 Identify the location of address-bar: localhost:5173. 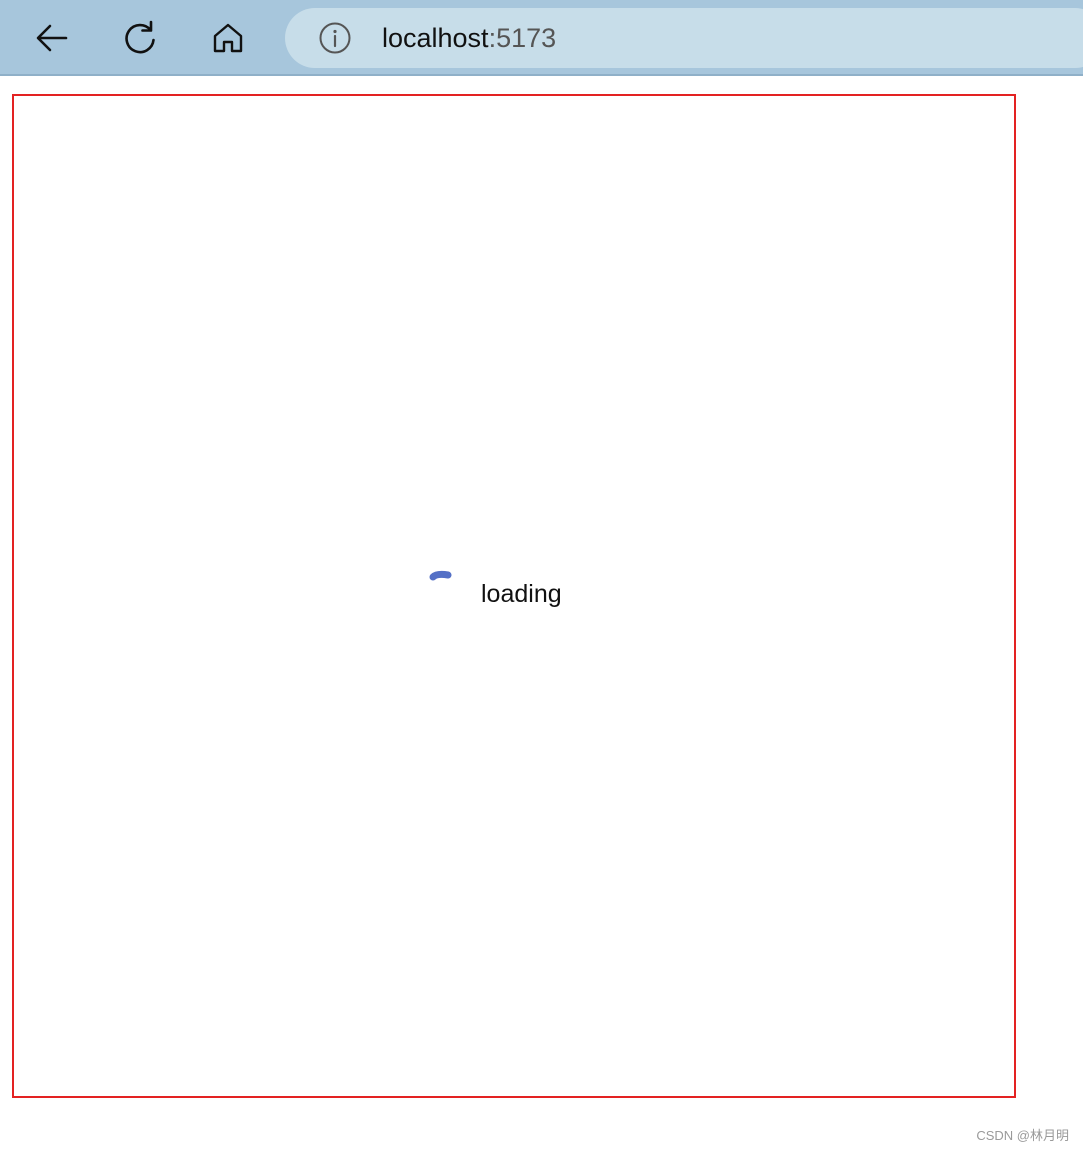
(684, 38).